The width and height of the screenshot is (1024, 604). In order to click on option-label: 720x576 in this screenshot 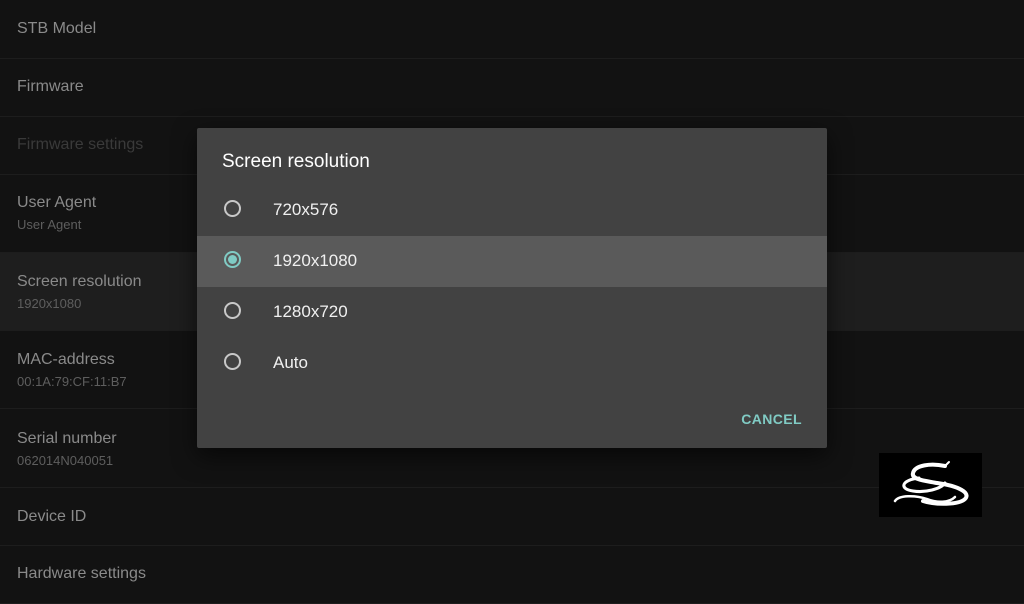, I will do `click(306, 209)`.